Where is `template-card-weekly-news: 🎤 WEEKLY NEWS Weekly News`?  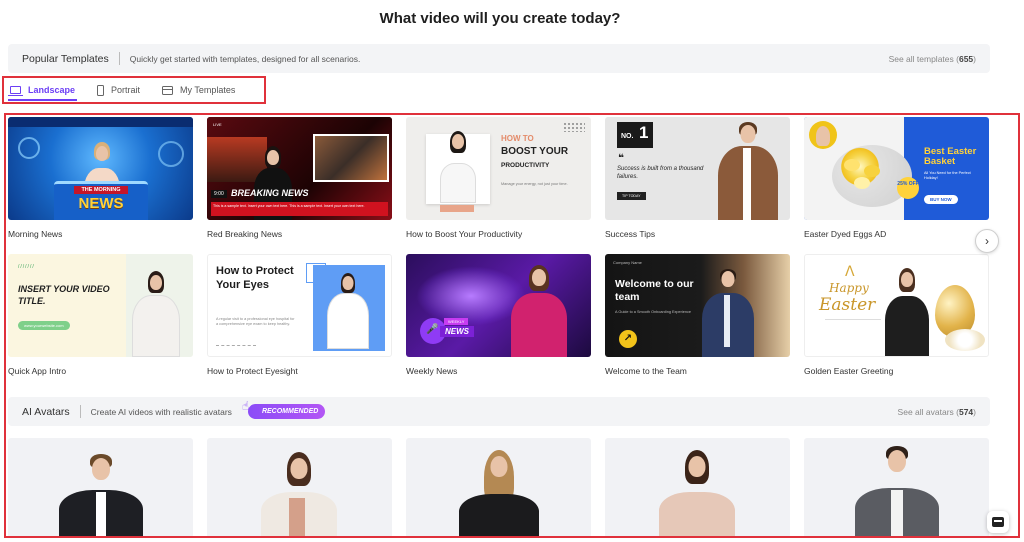
template-card-weekly-news: 🎤 WEEKLY NEWS Weekly News is located at coordinates (498, 315).